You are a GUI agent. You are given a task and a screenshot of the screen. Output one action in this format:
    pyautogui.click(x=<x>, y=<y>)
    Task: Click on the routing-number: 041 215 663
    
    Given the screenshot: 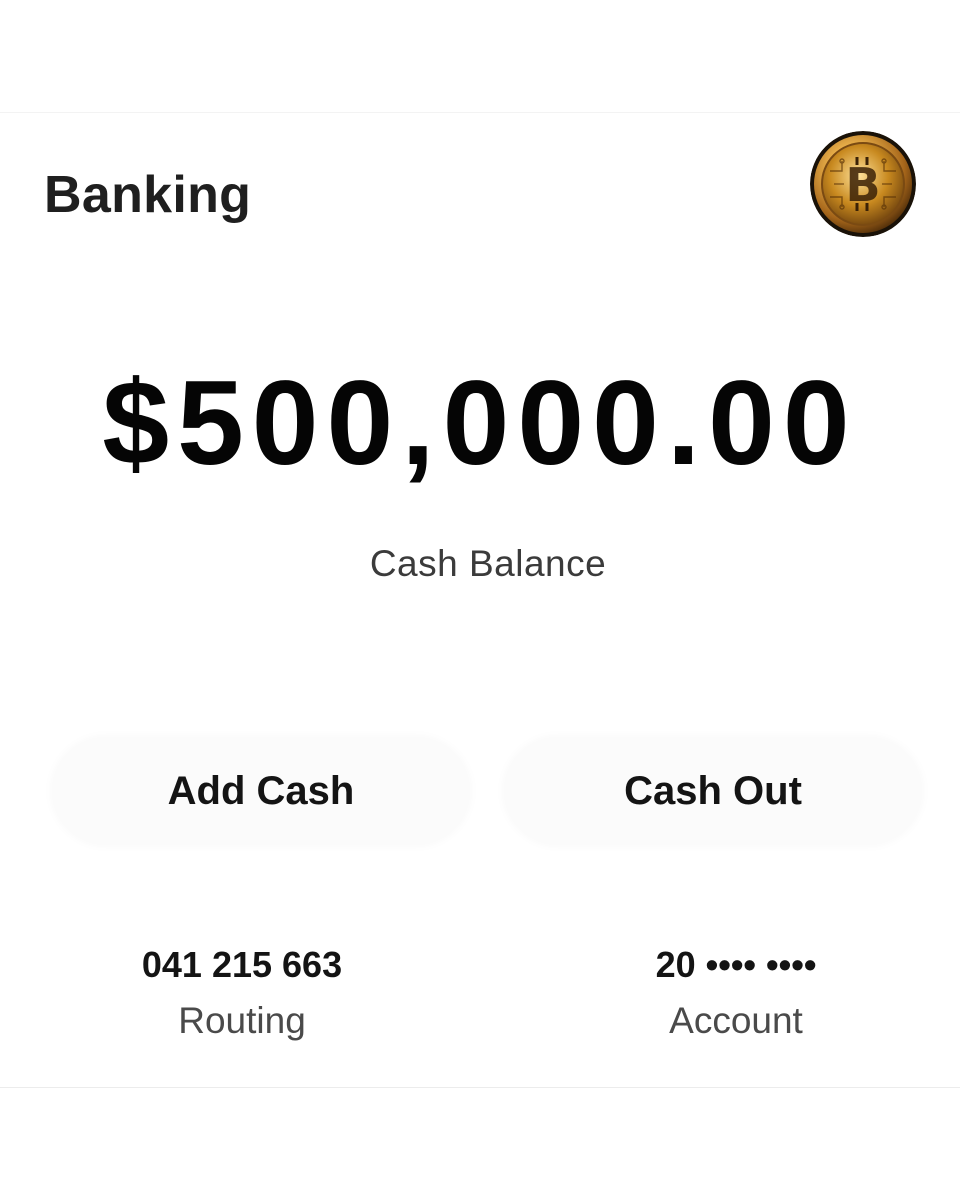 What is the action you would take?
    pyautogui.click(x=242, y=964)
    